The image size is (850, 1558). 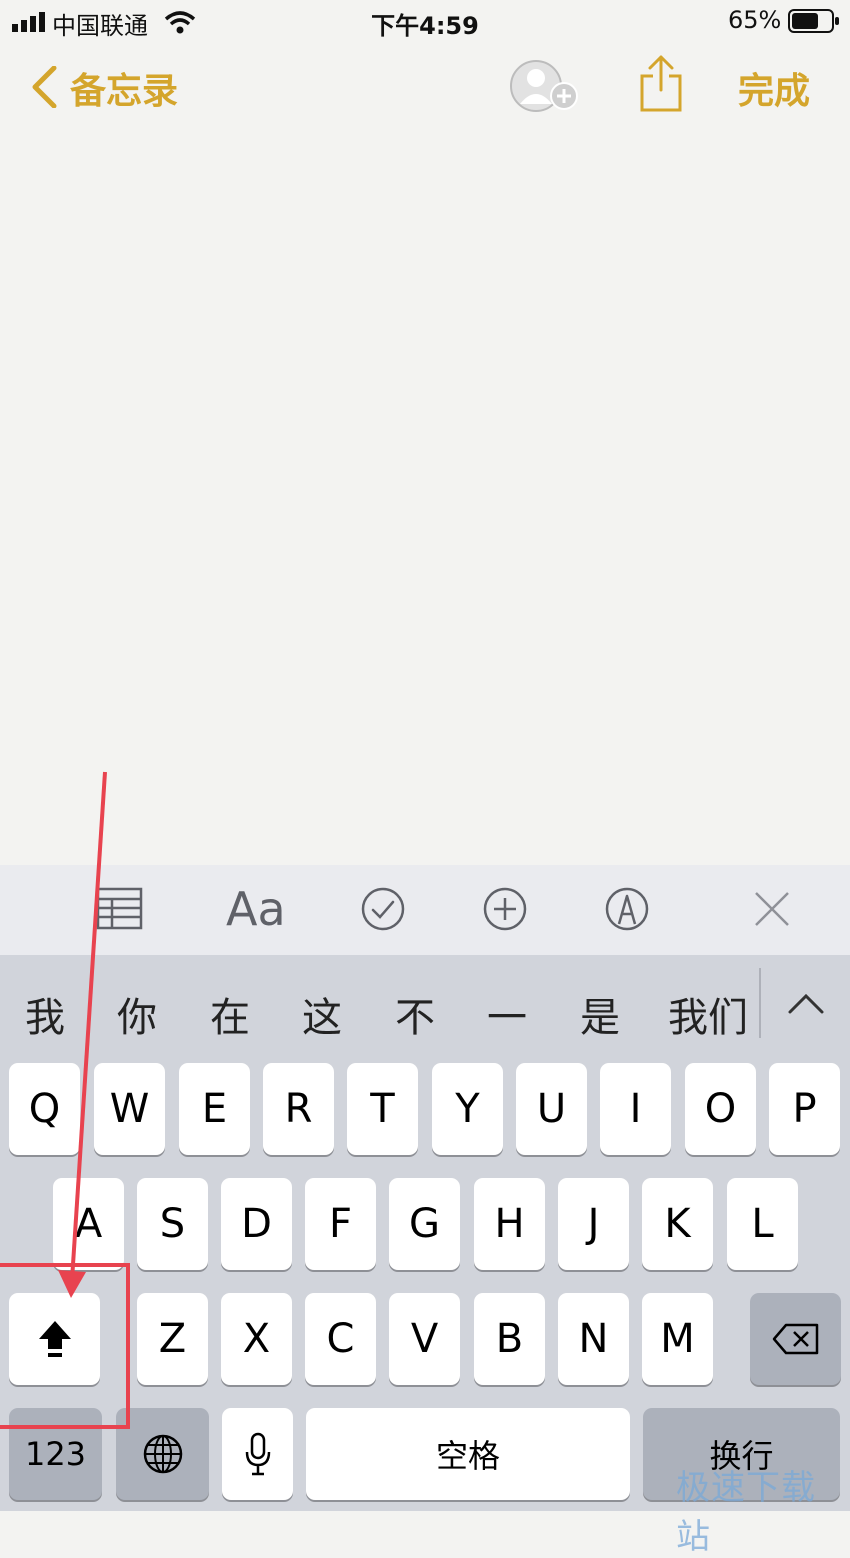 I want to click on key-h: H, so click(x=509, y=1224).